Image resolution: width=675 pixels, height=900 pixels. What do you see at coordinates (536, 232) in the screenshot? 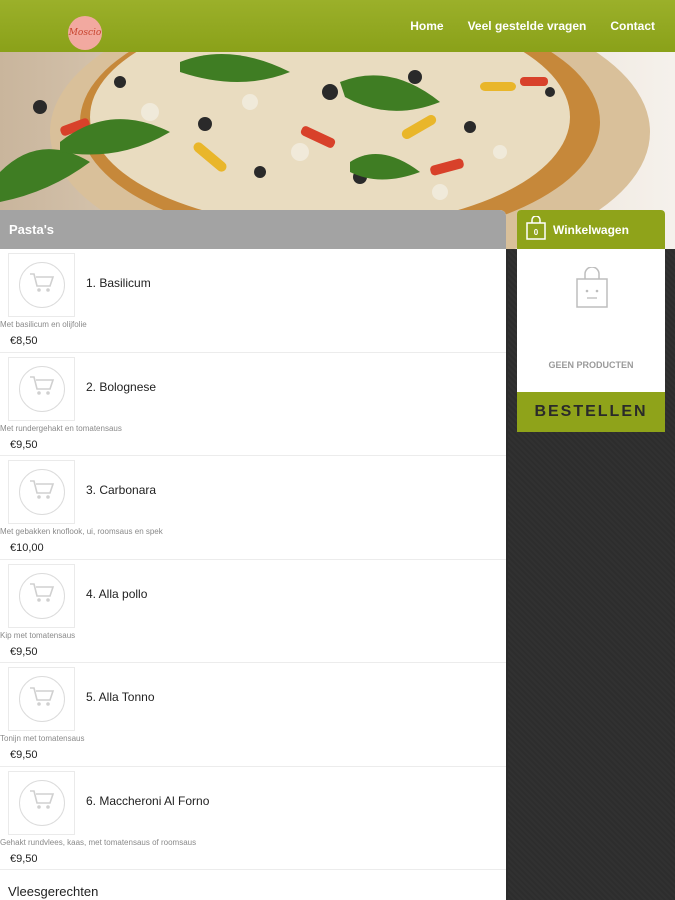
I see `cart-count: 0` at bounding box center [536, 232].